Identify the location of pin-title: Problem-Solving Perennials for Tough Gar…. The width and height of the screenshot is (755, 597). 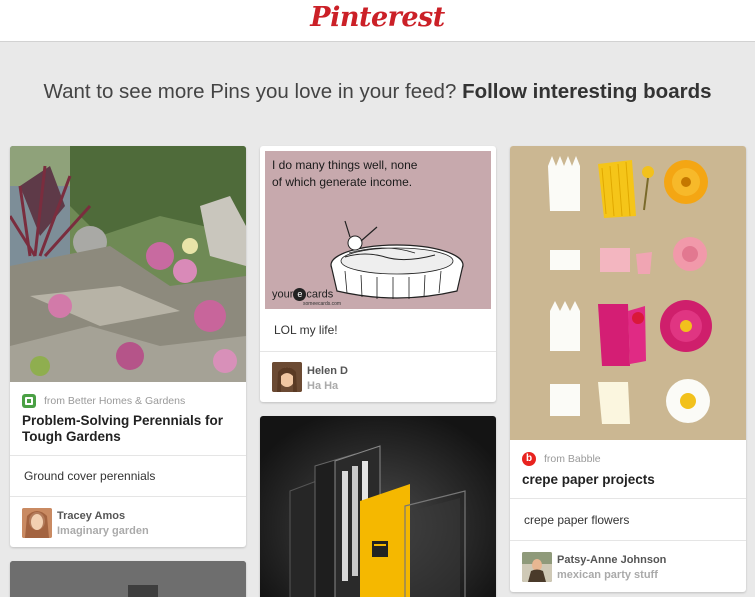
(129, 429).